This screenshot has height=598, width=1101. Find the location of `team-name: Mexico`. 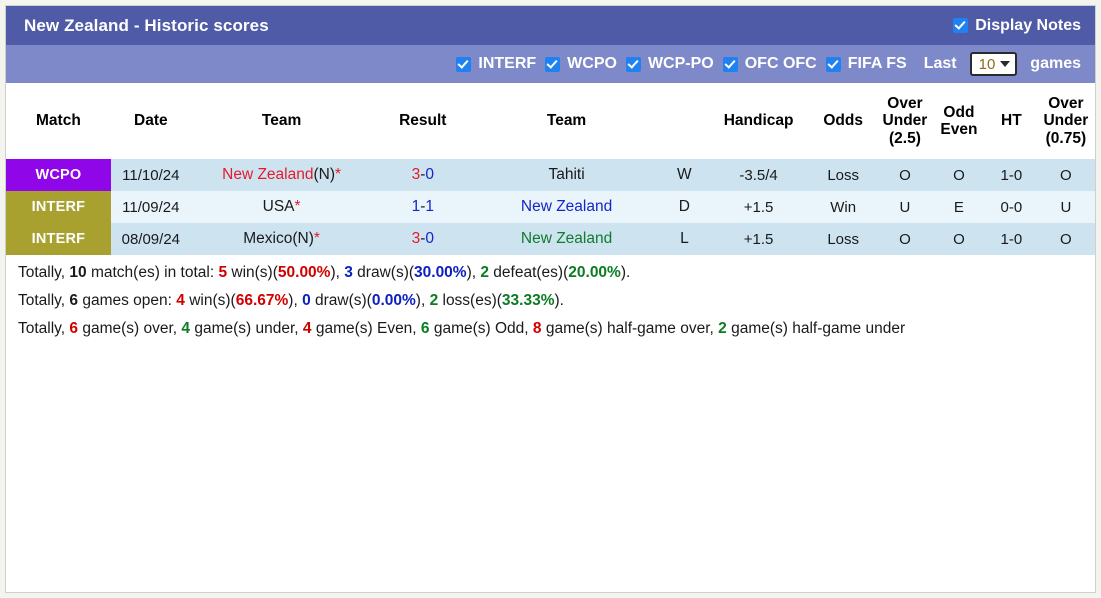

team-name: Mexico is located at coordinates (267, 238).